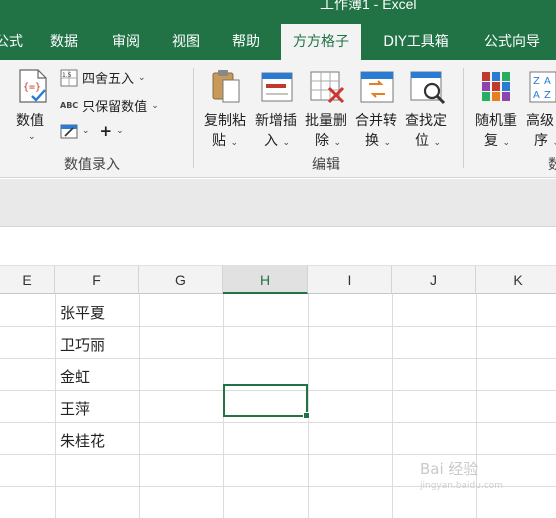 The image size is (556, 518). I want to click on batch-delete-label-bottom: 除 ⌄, so click(328, 141).